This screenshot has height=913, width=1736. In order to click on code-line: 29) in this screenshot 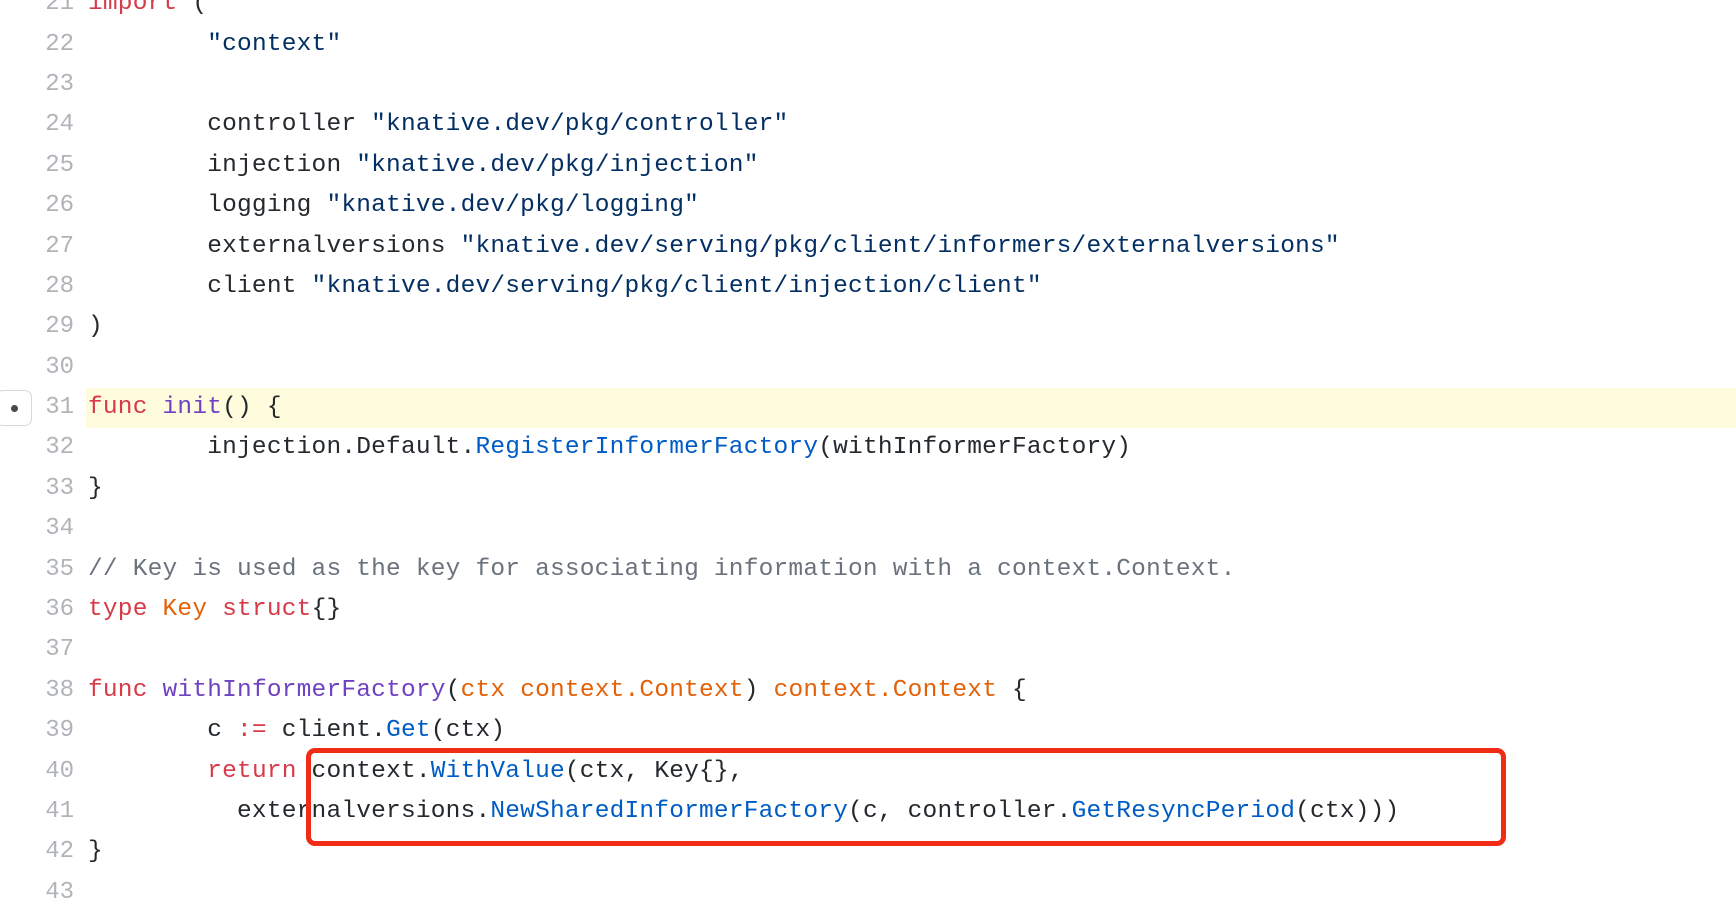, I will do `click(868, 327)`.